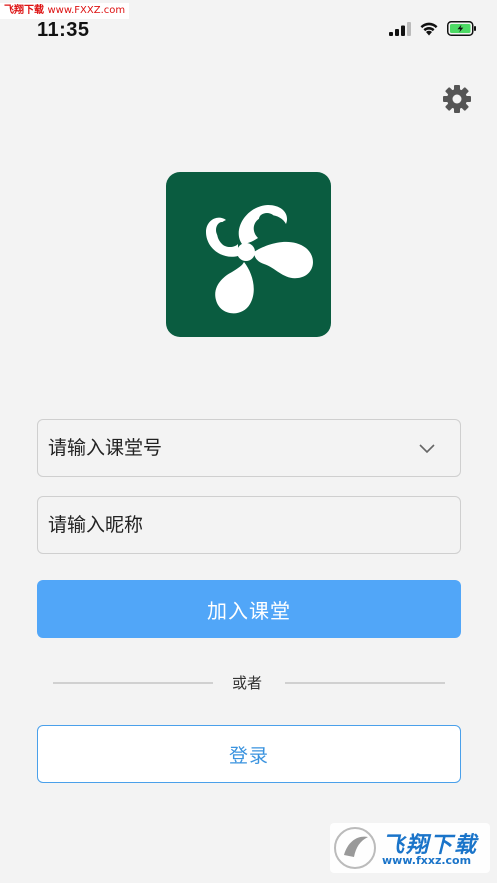  What do you see at coordinates (133, 683) in the screenshot?
I see `divider-line-left` at bounding box center [133, 683].